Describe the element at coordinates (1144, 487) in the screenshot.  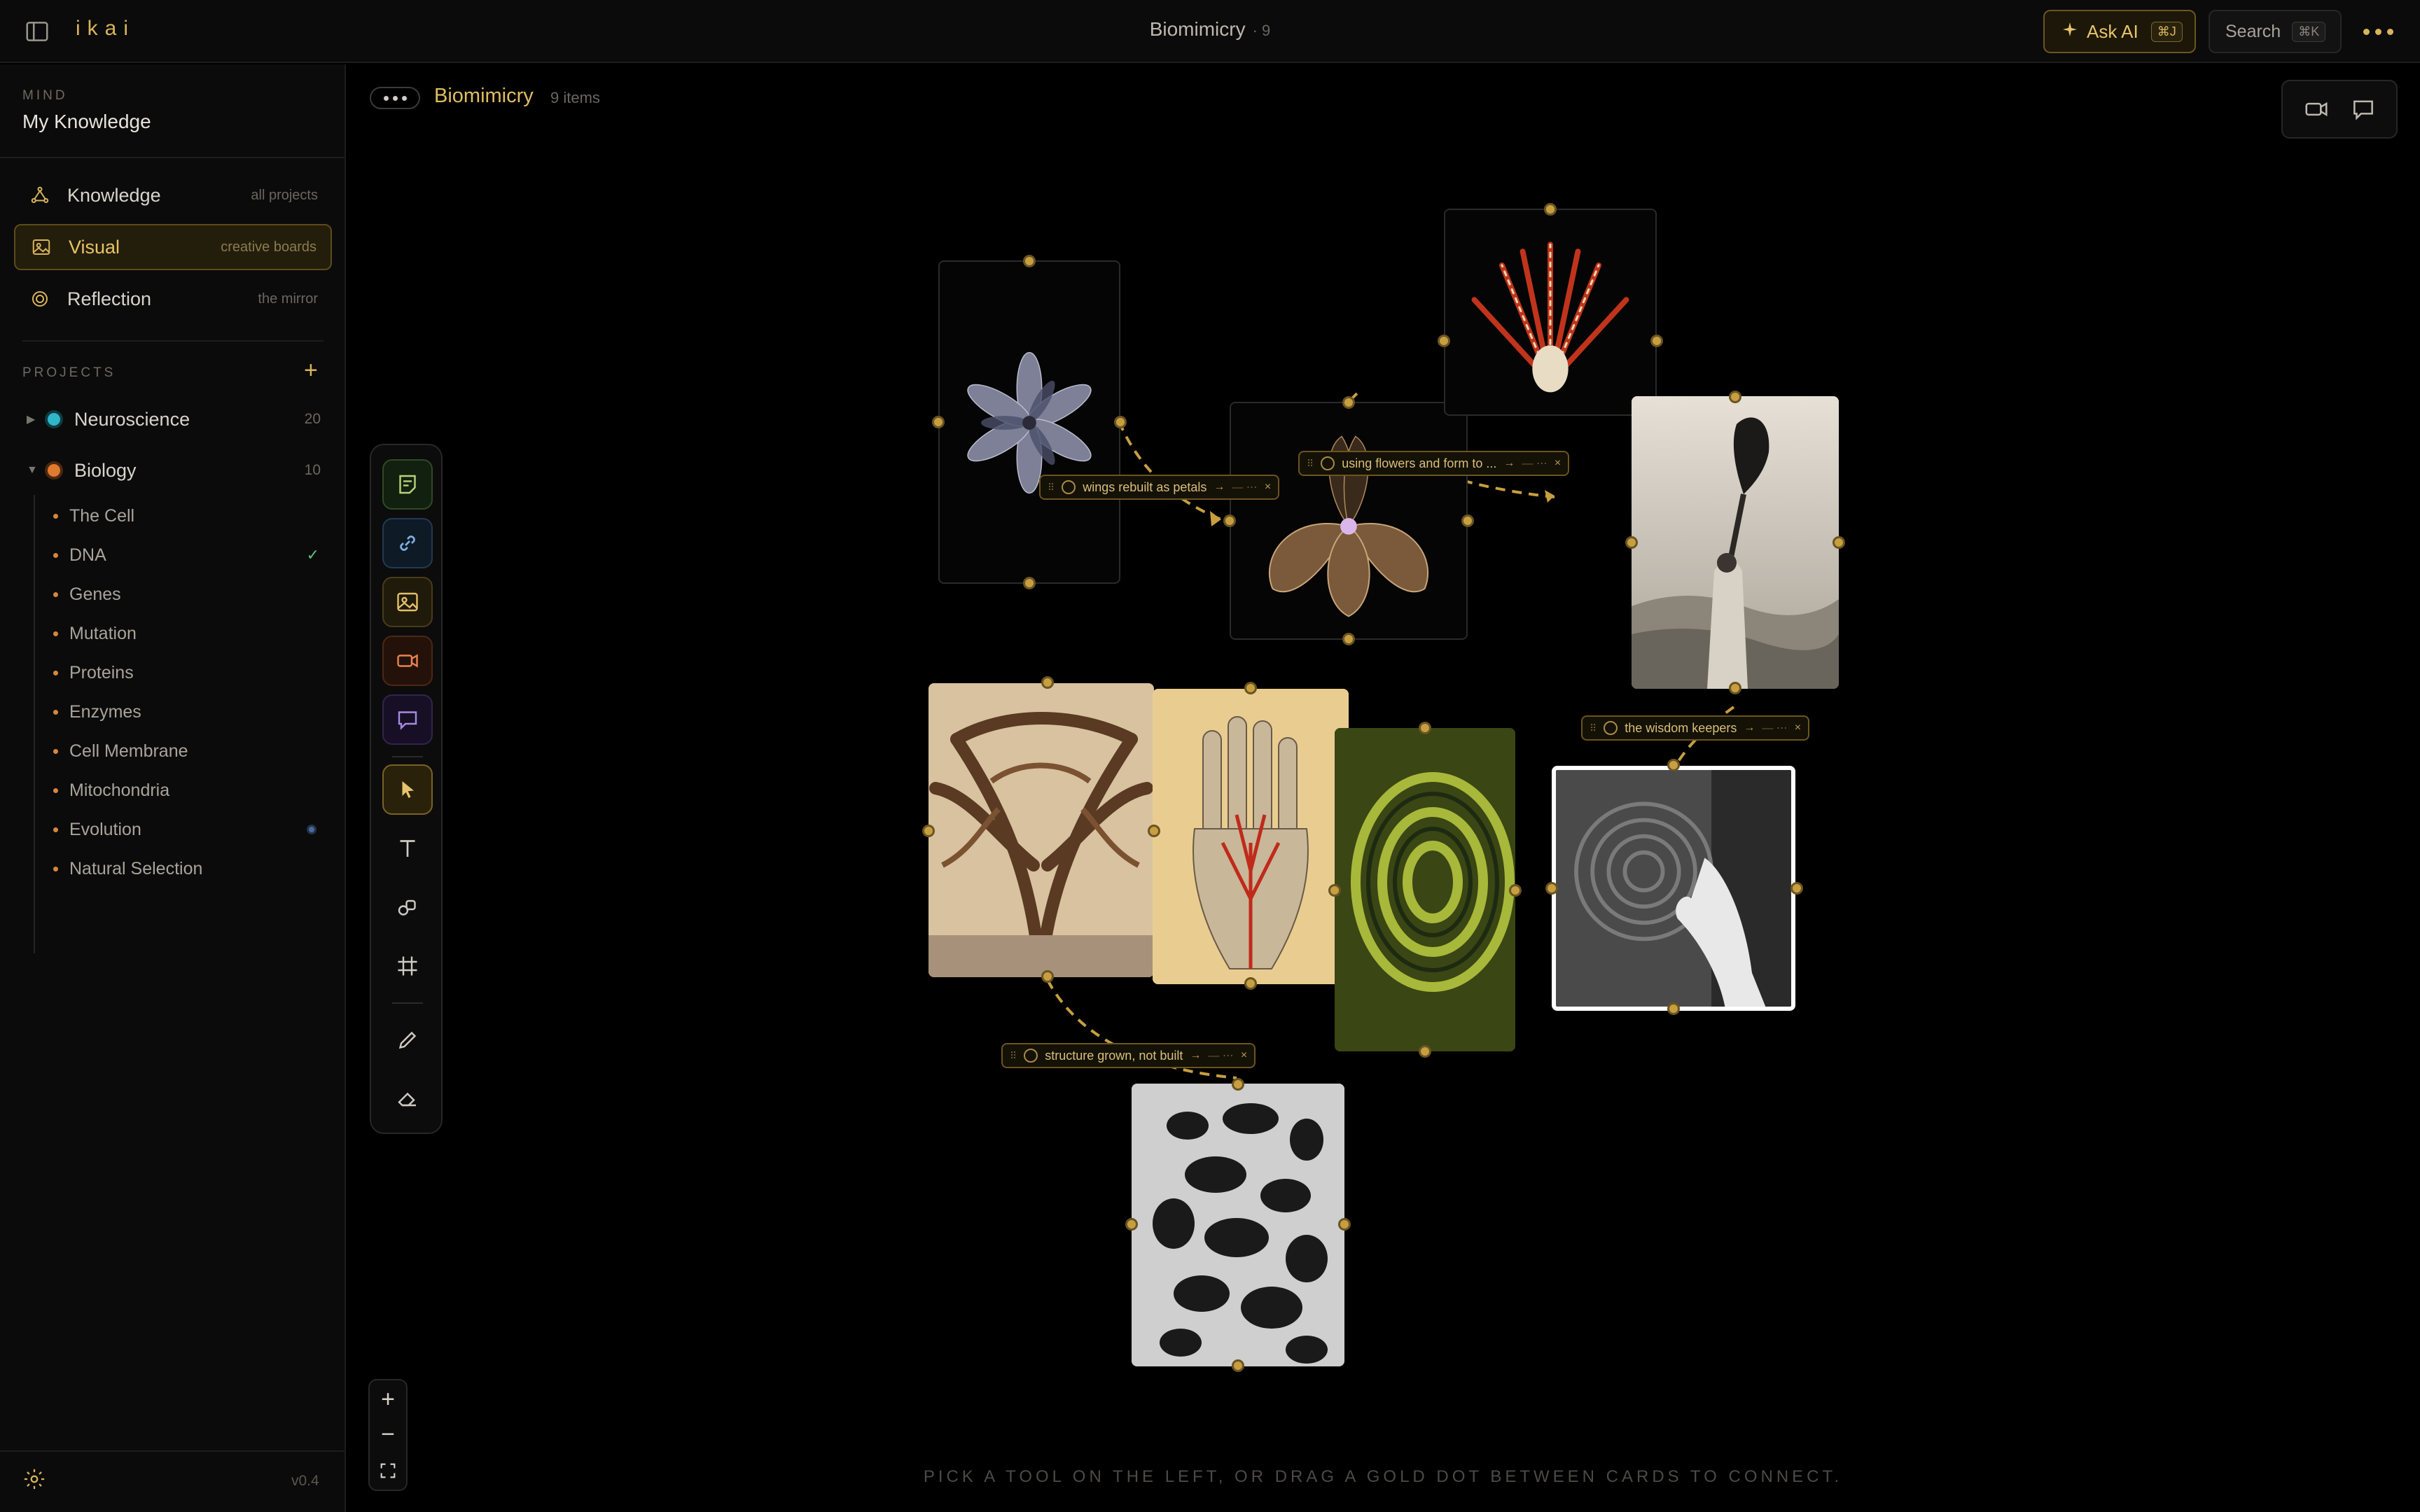
I see `connection-label-text: wings rebuilt as petals` at that location.